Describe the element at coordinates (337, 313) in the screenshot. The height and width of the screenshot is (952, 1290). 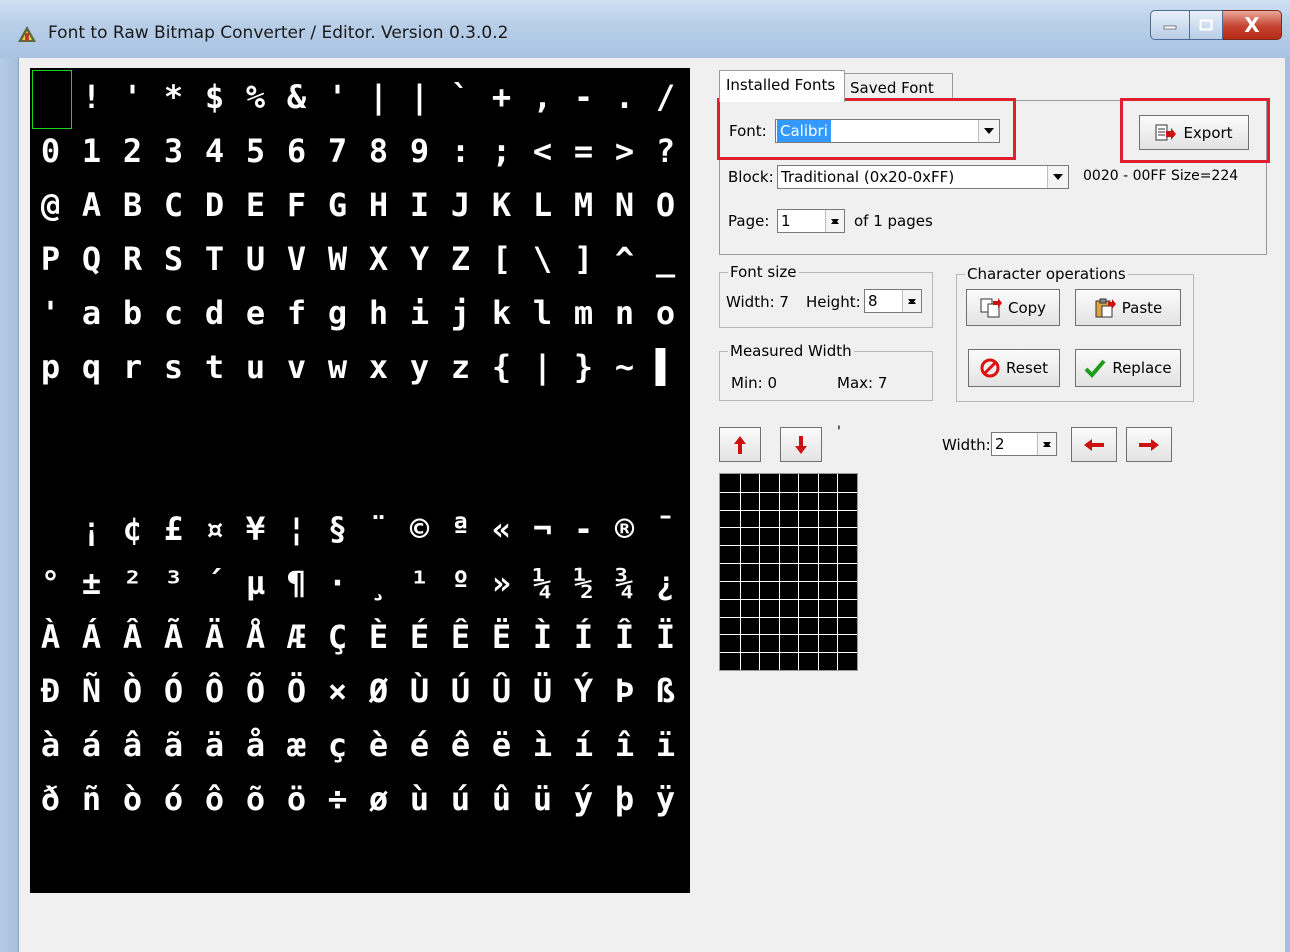
I see `glyph-cell: g` at that location.